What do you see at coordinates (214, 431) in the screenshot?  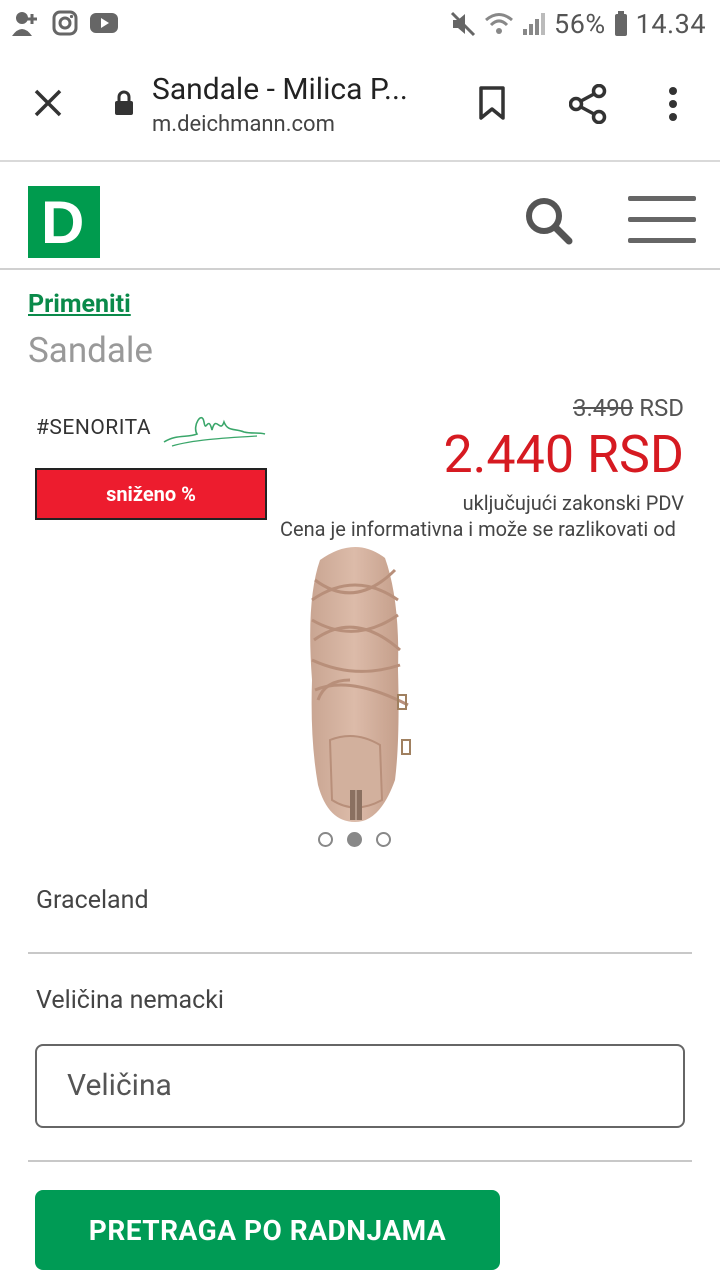 I see `signature-logo` at bounding box center [214, 431].